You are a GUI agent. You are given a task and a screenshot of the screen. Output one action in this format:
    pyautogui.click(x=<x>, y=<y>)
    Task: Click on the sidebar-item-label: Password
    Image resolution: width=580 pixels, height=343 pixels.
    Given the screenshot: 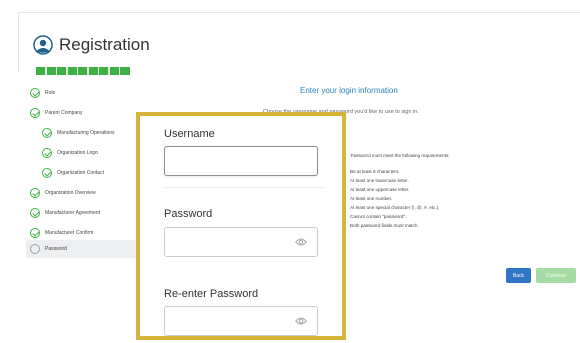 What is the action you would take?
    pyautogui.click(x=56, y=249)
    